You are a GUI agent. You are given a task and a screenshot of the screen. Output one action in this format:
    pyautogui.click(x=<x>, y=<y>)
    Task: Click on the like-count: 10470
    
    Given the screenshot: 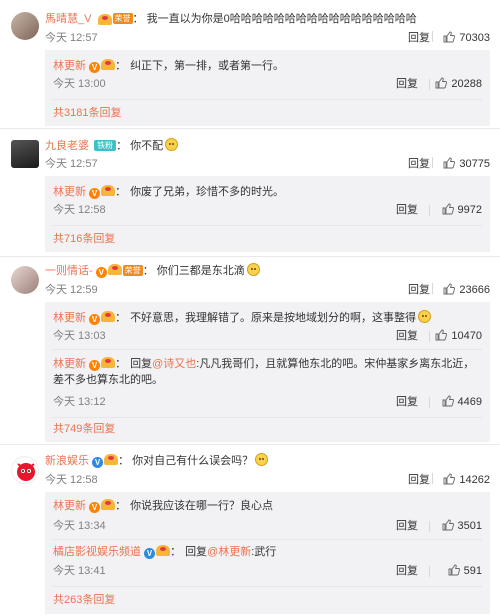 What is the action you would take?
    pyautogui.click(x=466, y=336)
    